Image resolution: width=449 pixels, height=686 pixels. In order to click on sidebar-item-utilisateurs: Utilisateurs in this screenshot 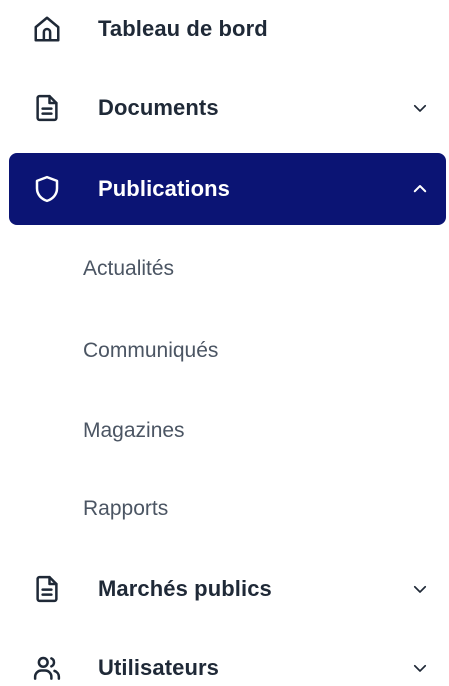, I will do `click(227, 659)`.